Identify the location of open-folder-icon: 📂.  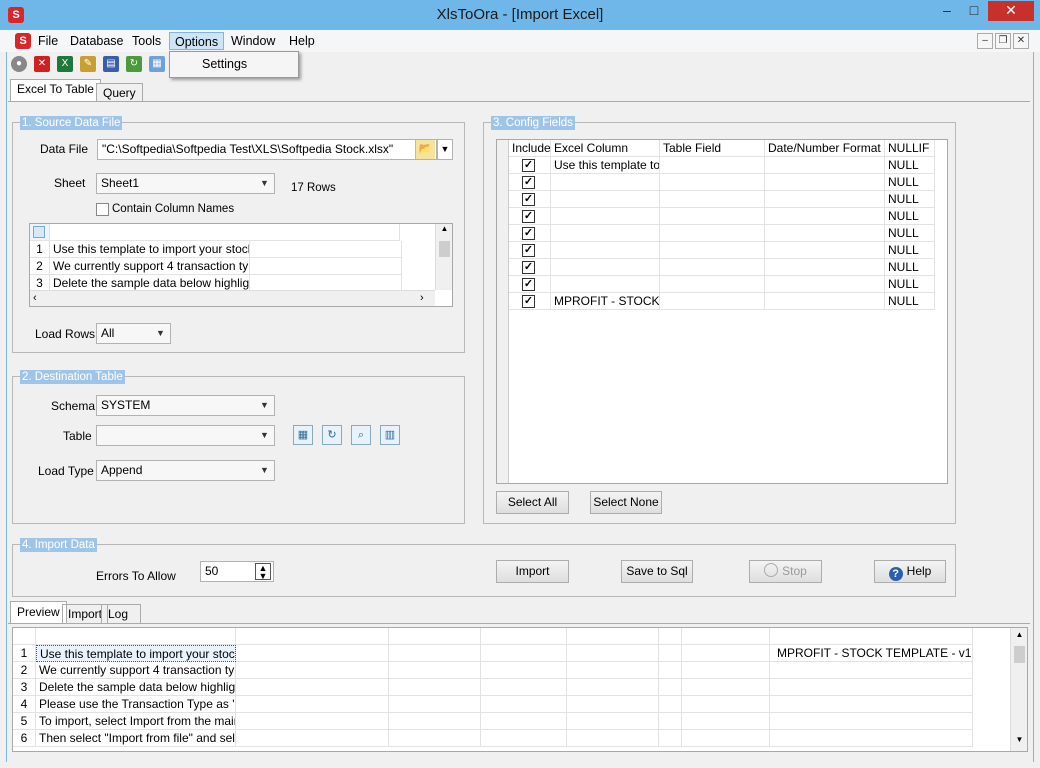
(425, 149).